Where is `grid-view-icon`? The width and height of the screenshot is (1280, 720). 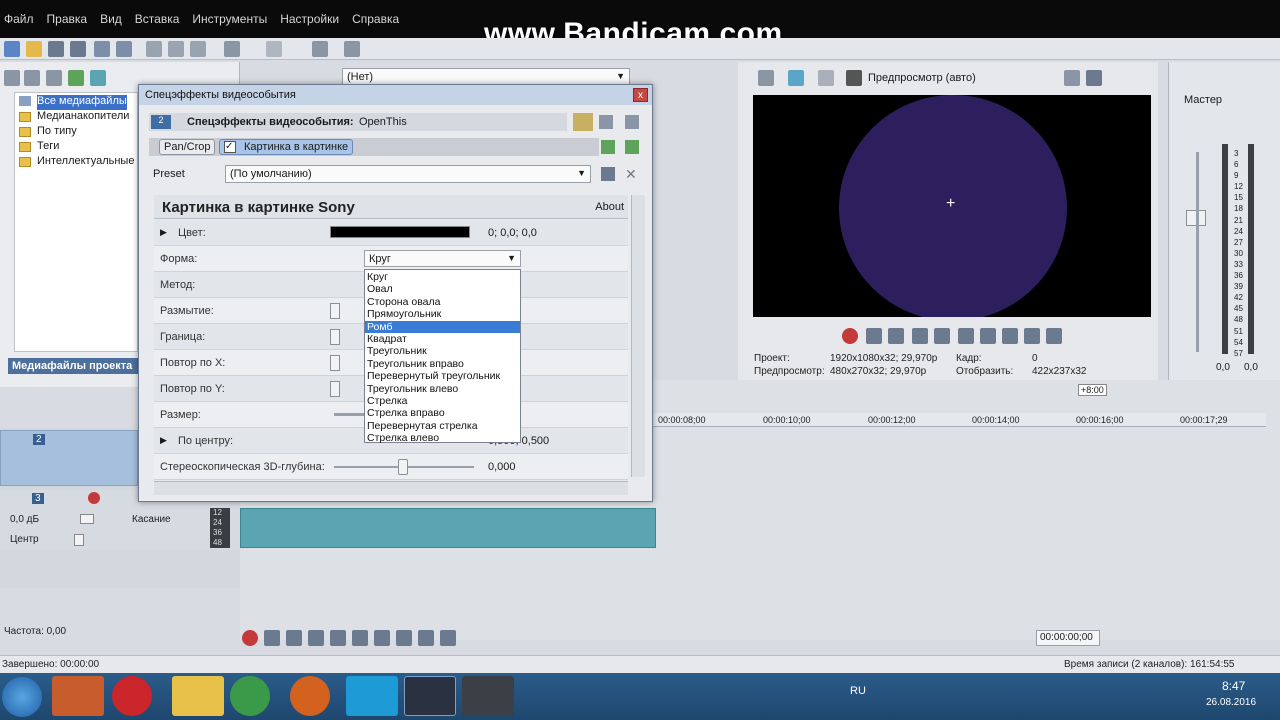 grid-view-icon is located at coordinates (632, 122).